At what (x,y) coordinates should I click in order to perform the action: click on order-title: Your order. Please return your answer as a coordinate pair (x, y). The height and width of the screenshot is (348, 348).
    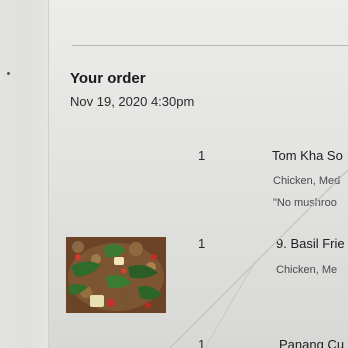
    Looking at the image, I should click on (108, 78).